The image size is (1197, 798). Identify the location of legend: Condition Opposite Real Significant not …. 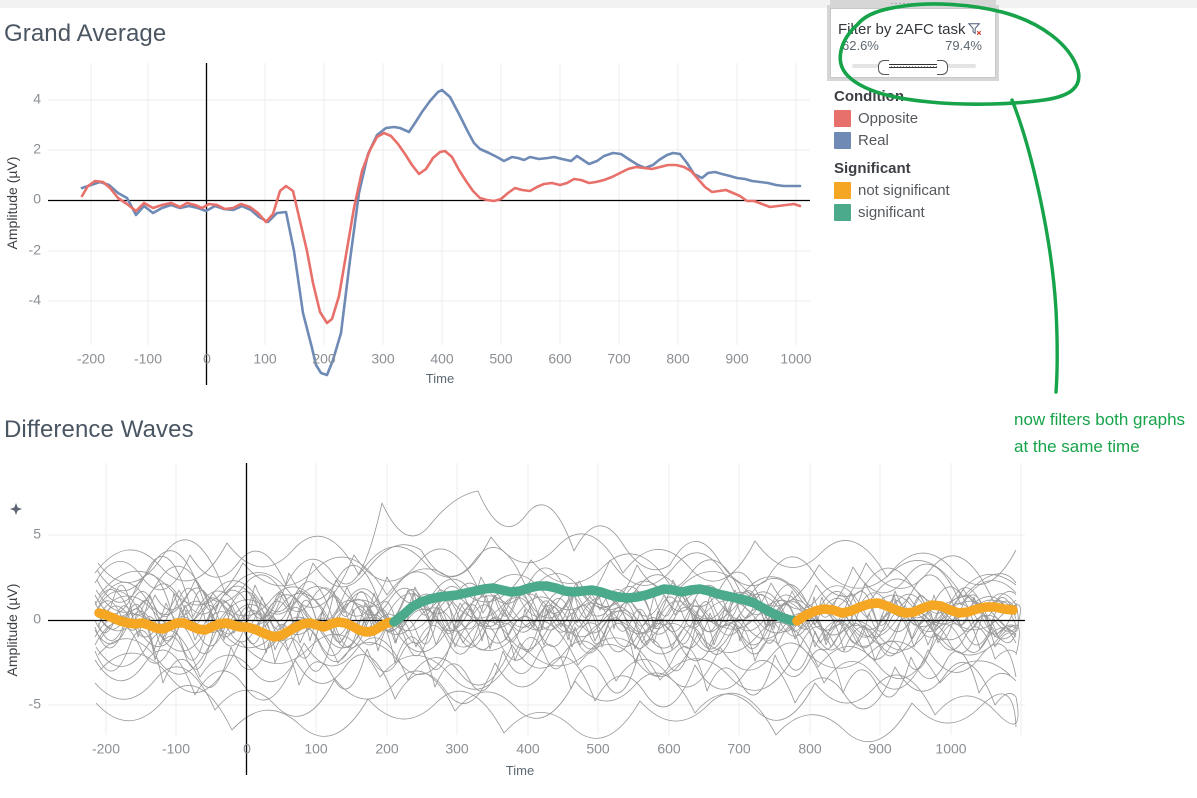
(929, 160).